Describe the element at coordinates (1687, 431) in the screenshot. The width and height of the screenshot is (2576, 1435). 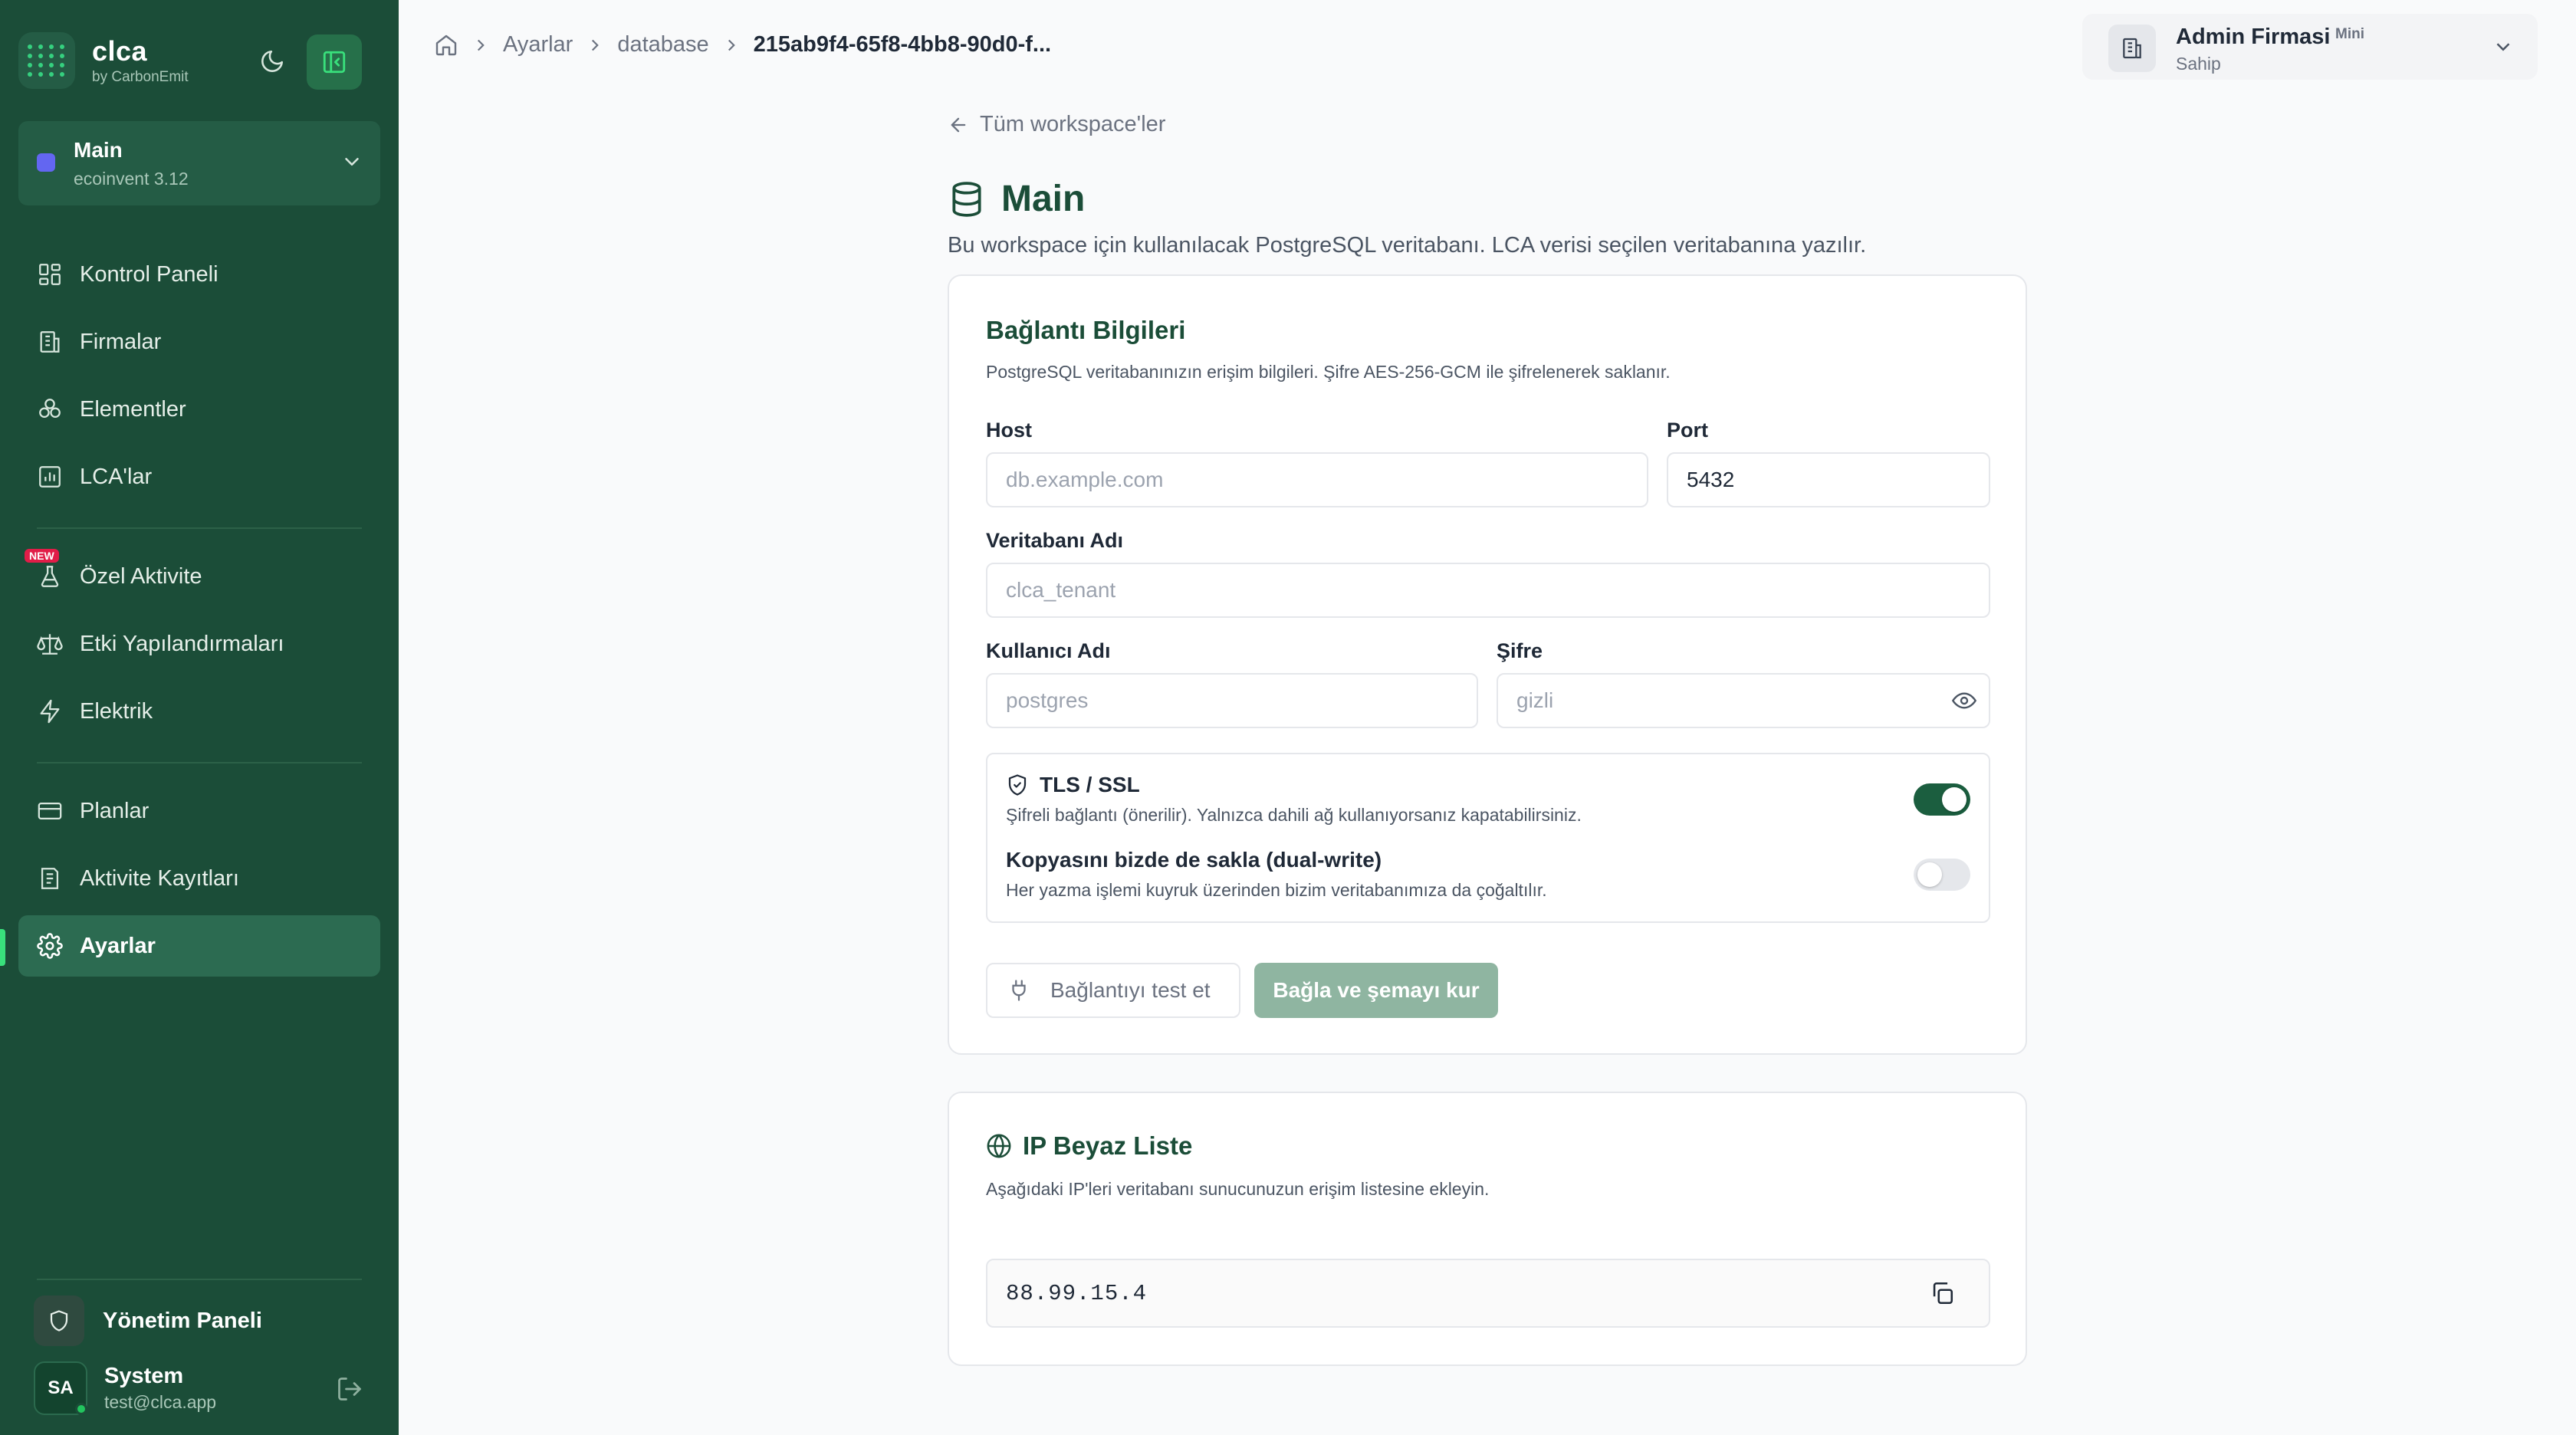
I see `port-label: Port` at that location.